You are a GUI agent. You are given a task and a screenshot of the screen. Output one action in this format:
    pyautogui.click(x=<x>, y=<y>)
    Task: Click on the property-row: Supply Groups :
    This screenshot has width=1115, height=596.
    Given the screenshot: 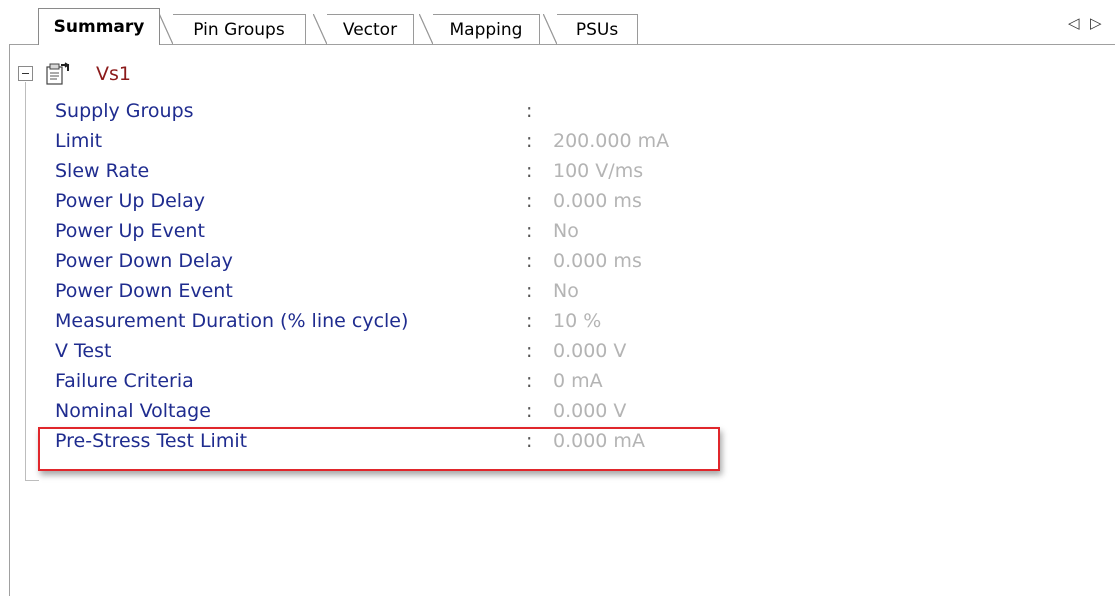 What is the action you would take?
    pyautogui.click(x=405, y=115)
    